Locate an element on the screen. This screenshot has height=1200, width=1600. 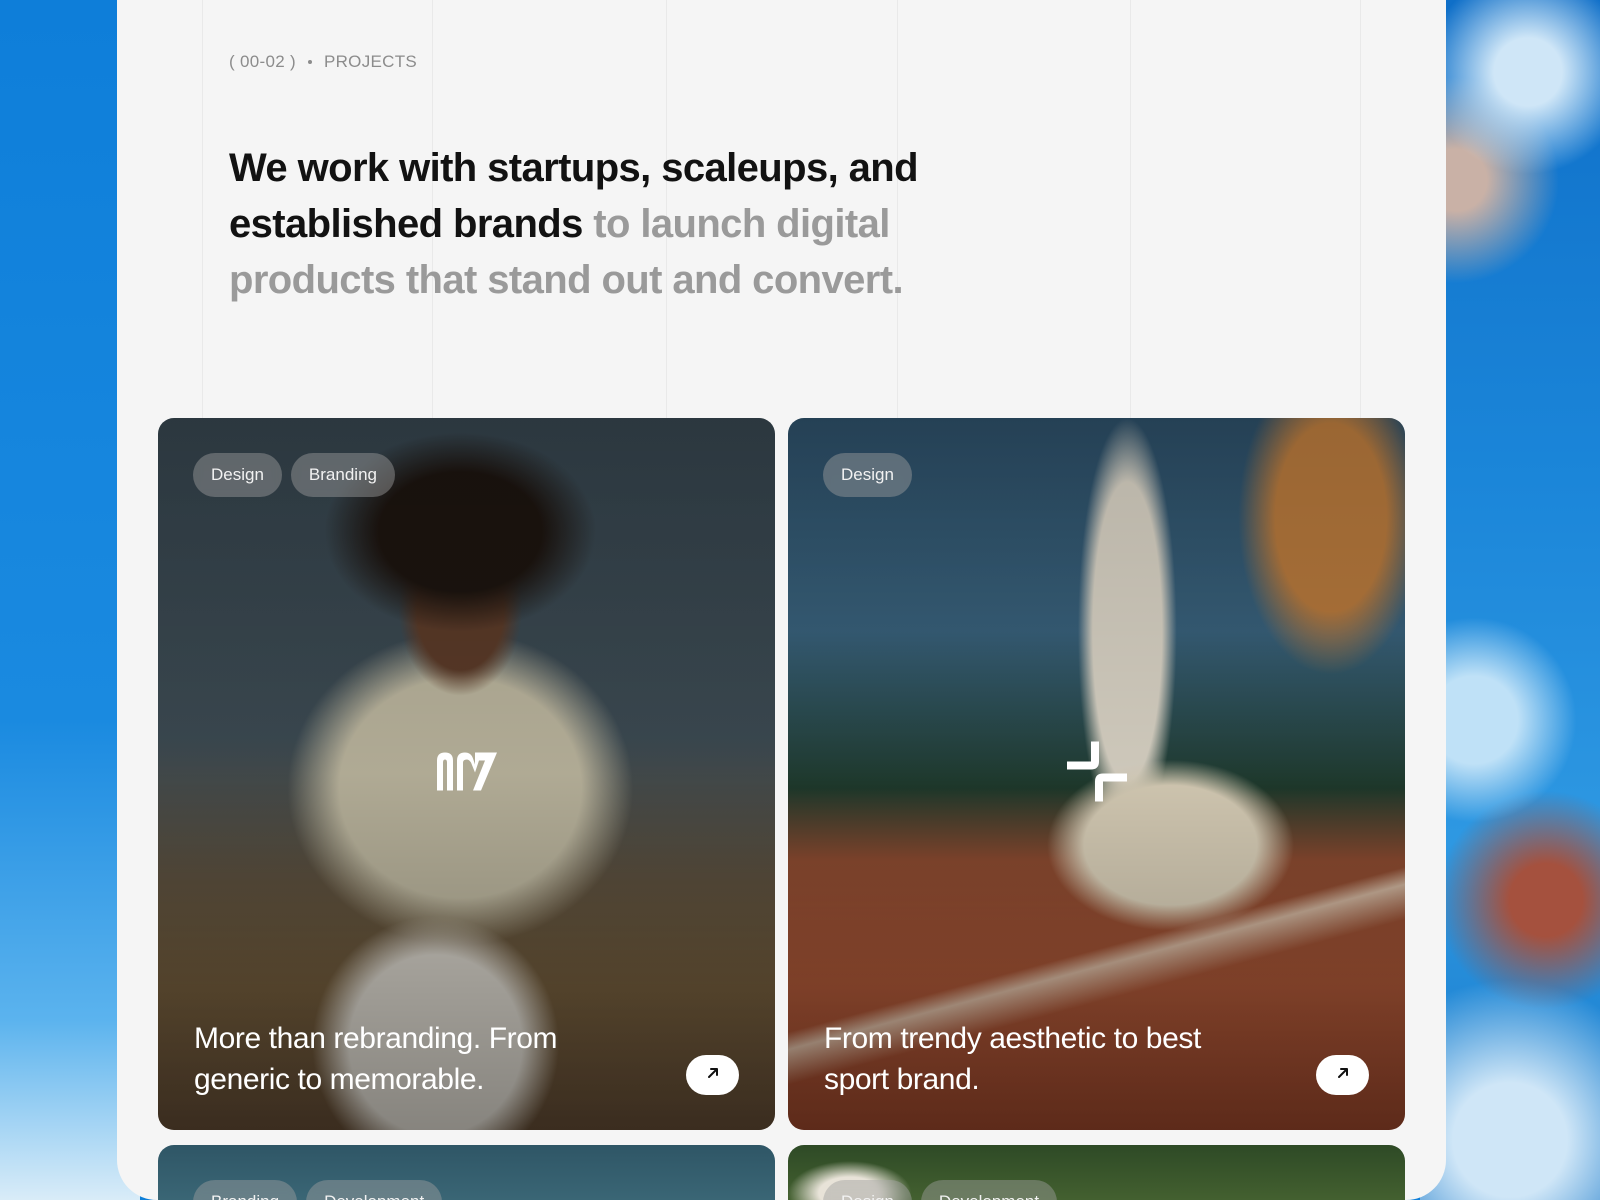
tag-list: Design is located at coordinates (867, 475).